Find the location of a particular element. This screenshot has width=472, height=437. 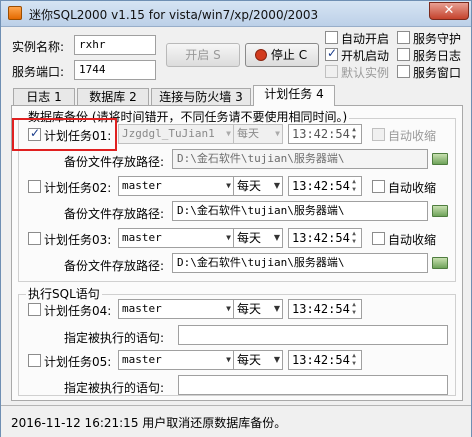

task03-auto-compress-checkbox is located at coordinates (378, 238).